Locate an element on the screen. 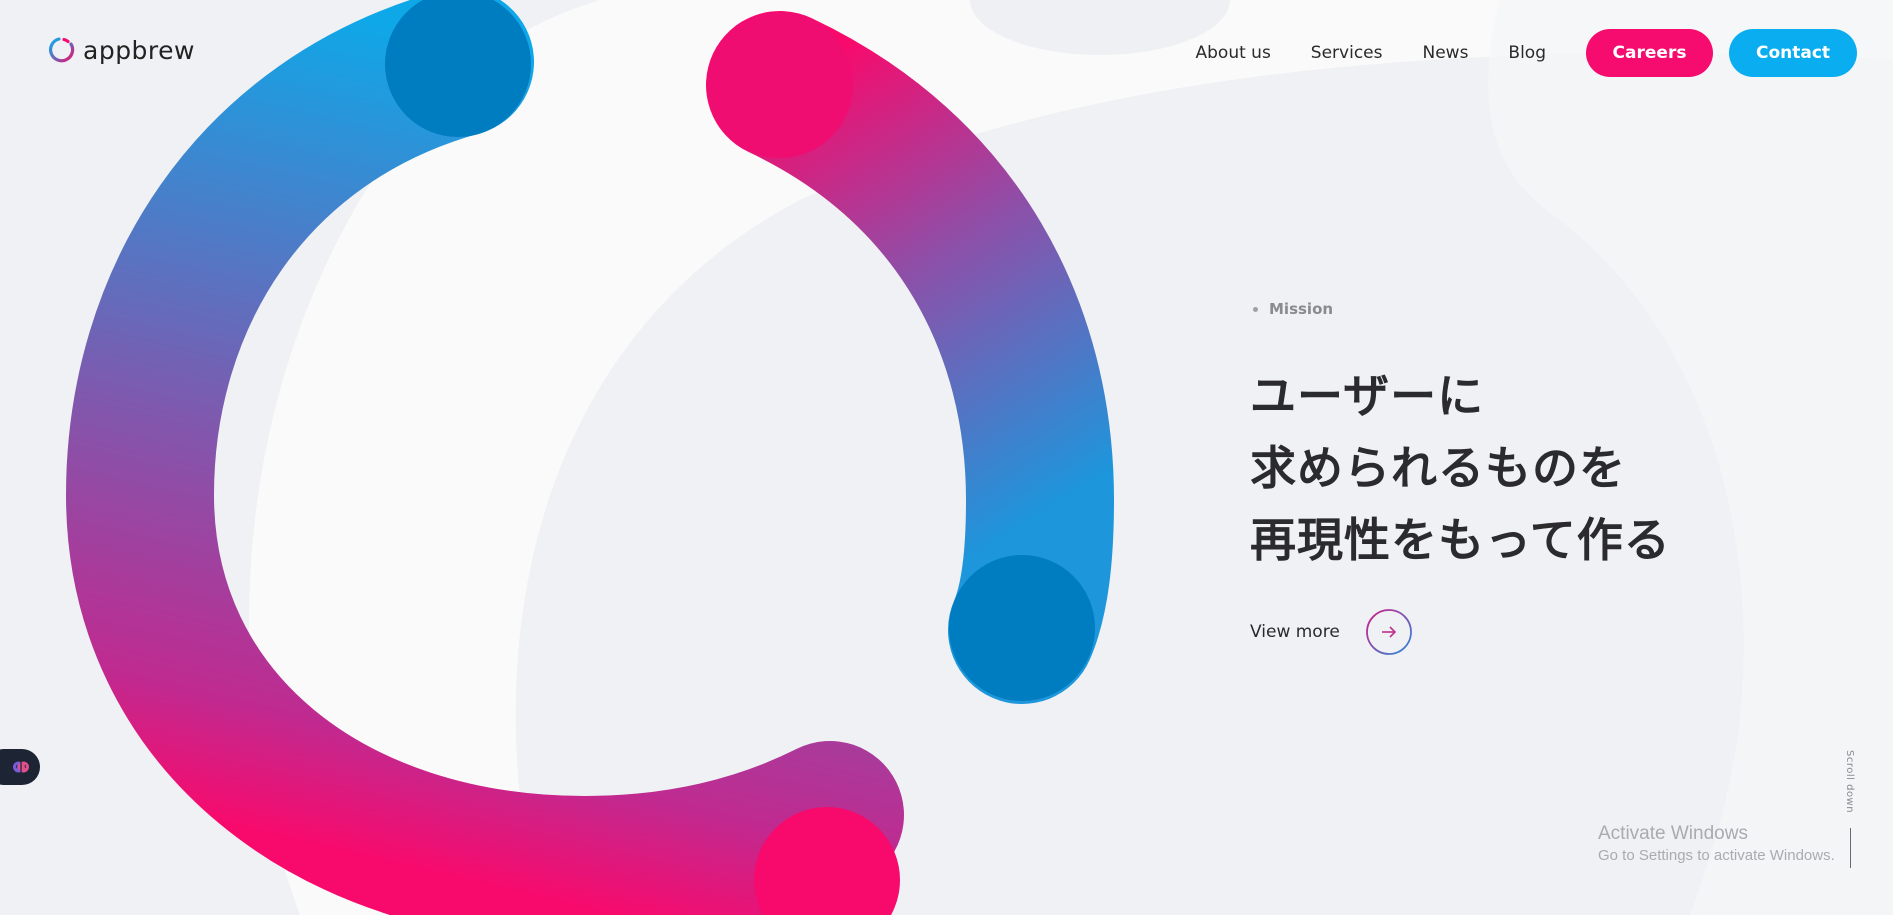 This screenshot has width=1893, height=915. careers-button: Careers is located at coordinates (1649, 53).